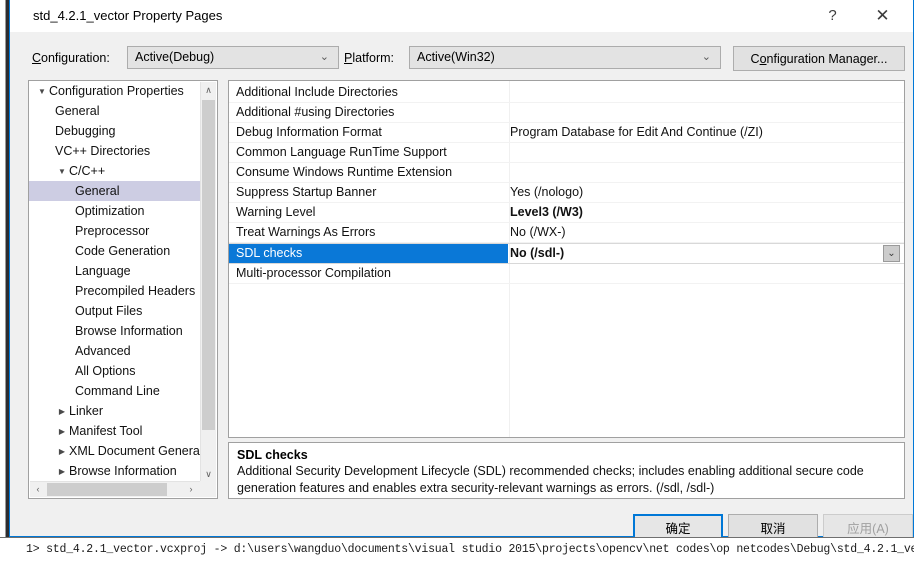  I want to click on tree-item-precompiled-headers: Precompiled Headers, so click(115, 291).